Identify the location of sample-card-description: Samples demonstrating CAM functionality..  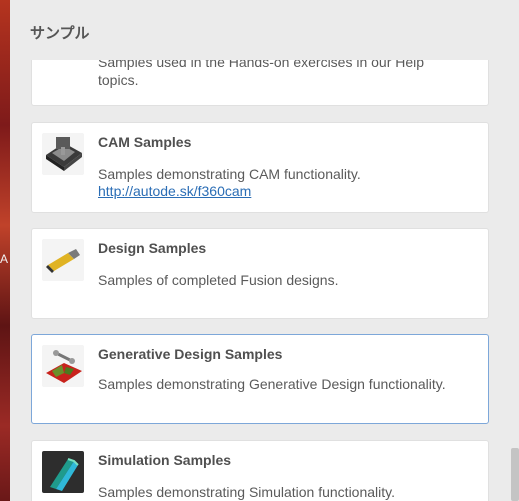
(229, 174).